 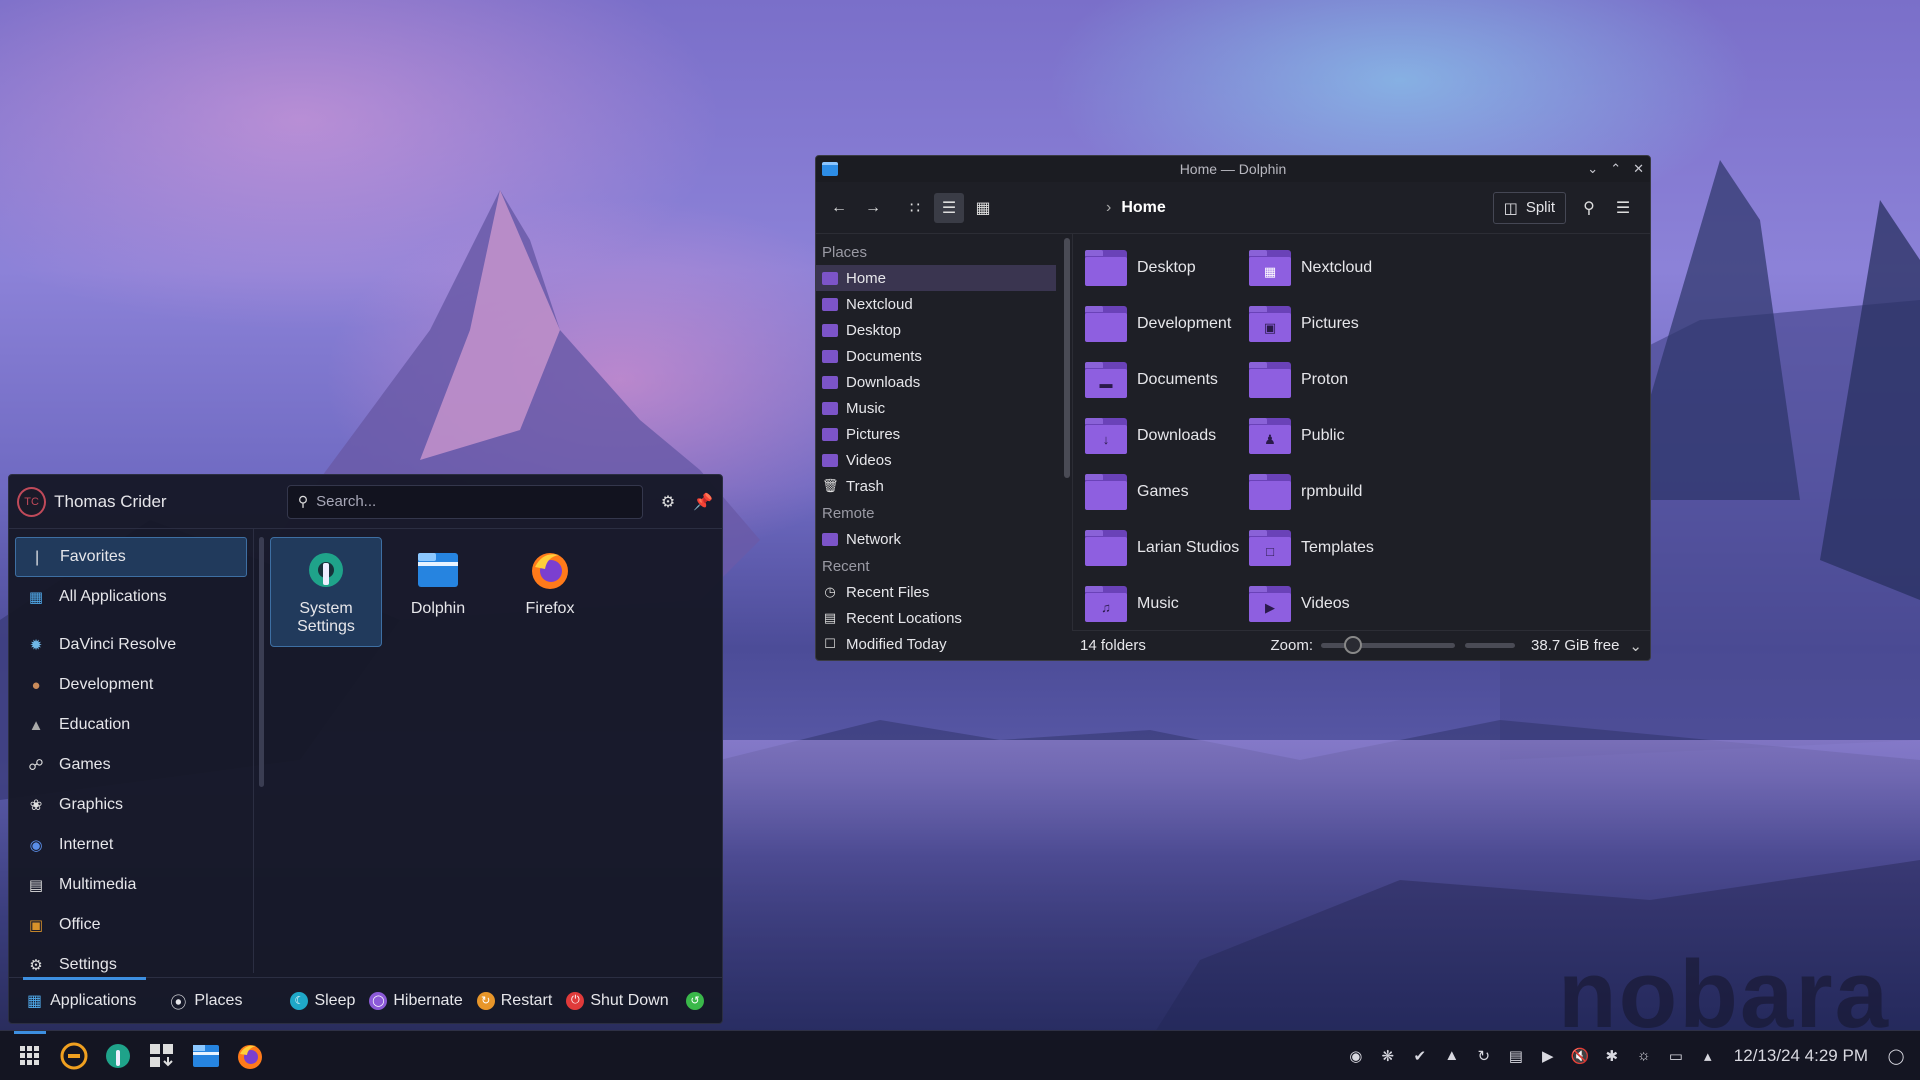 I want to click on clipboard-icon: ▤, so click(x=1516, y=1056).